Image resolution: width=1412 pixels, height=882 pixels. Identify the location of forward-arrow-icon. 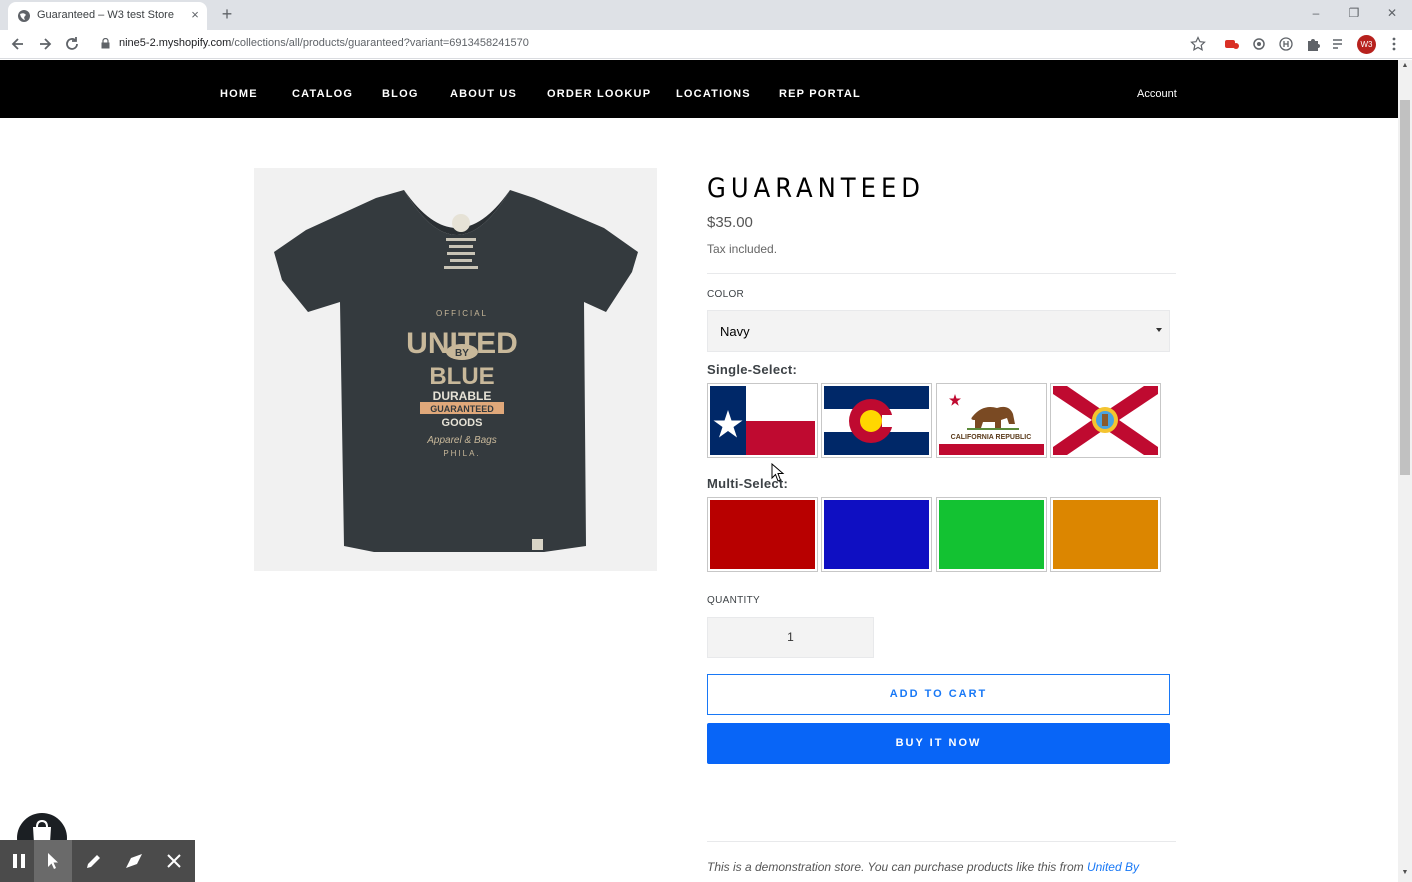
(45, 44).